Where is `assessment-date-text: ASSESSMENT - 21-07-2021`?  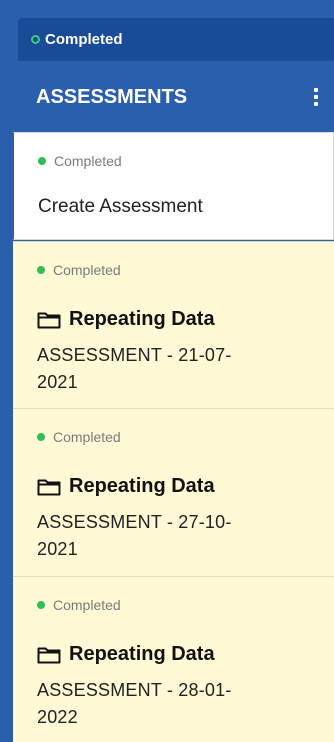 assessment-date-text: ASSESSMENT - 21-07-2021 is located at coordinates (134, 368).